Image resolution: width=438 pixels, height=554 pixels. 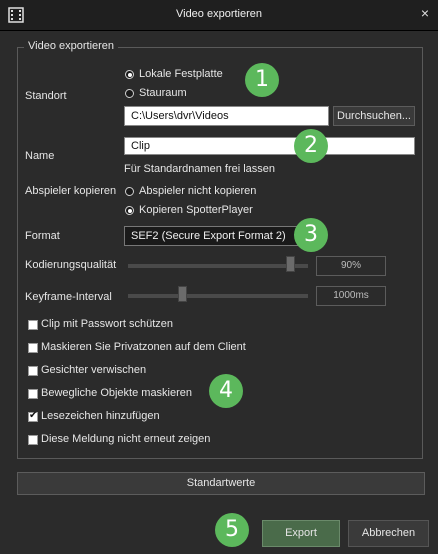 I want to click on close-icon: ×, so click(x=425, y=13).